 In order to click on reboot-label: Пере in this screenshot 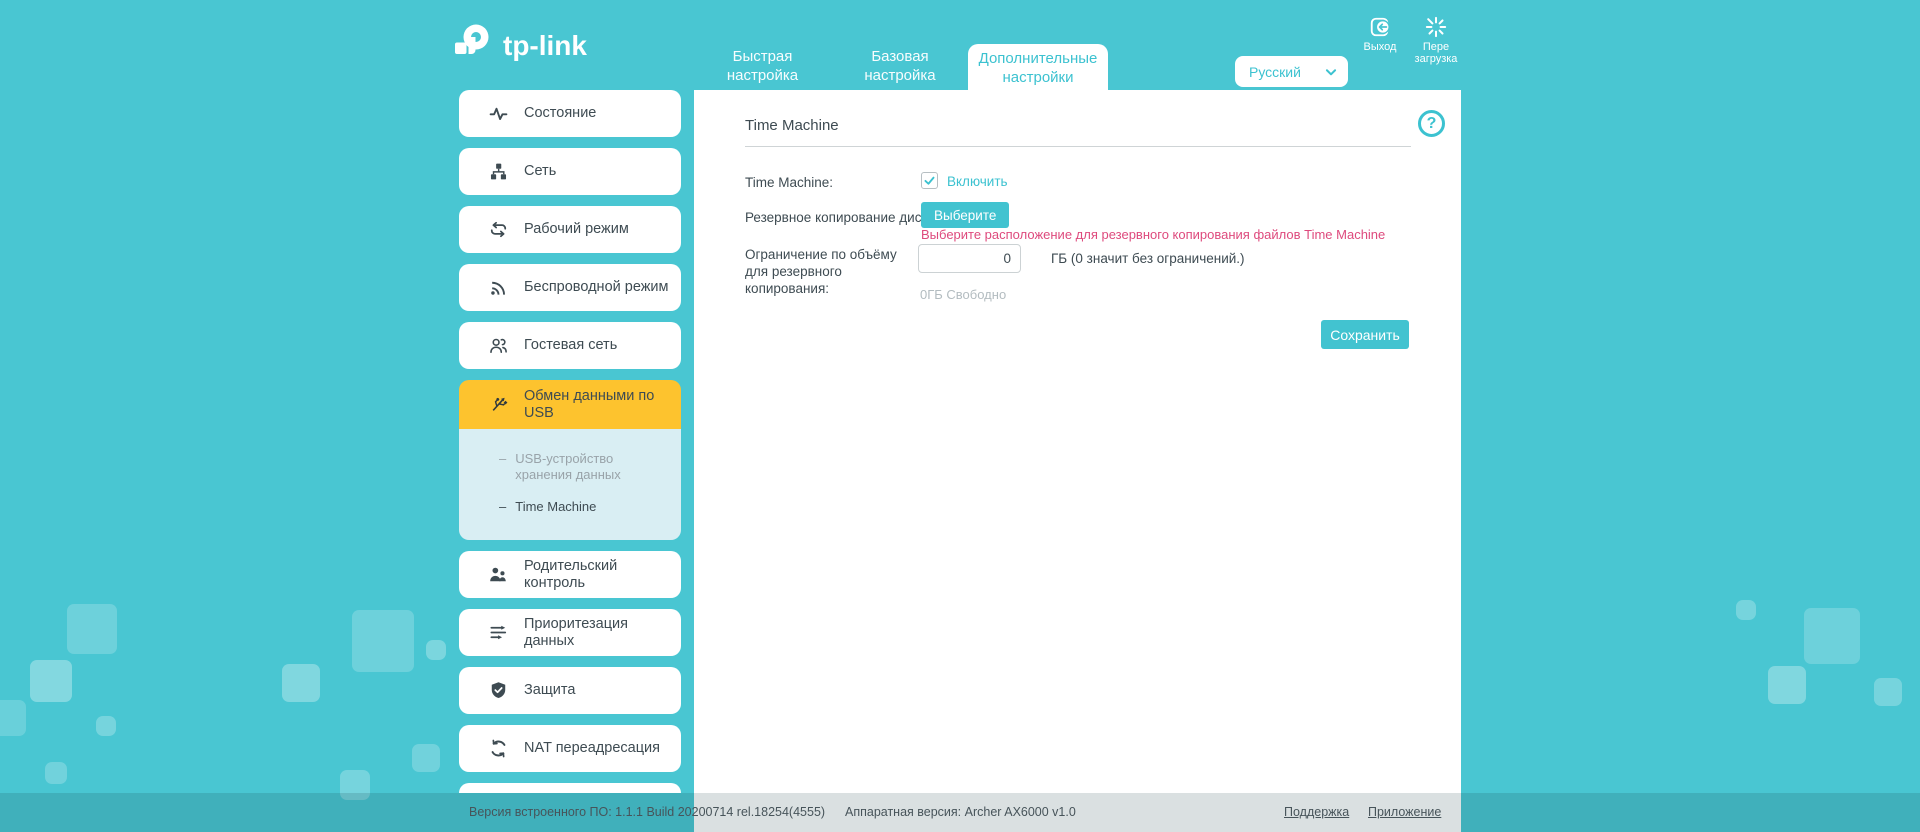, I will do `click(1436, 47)`.